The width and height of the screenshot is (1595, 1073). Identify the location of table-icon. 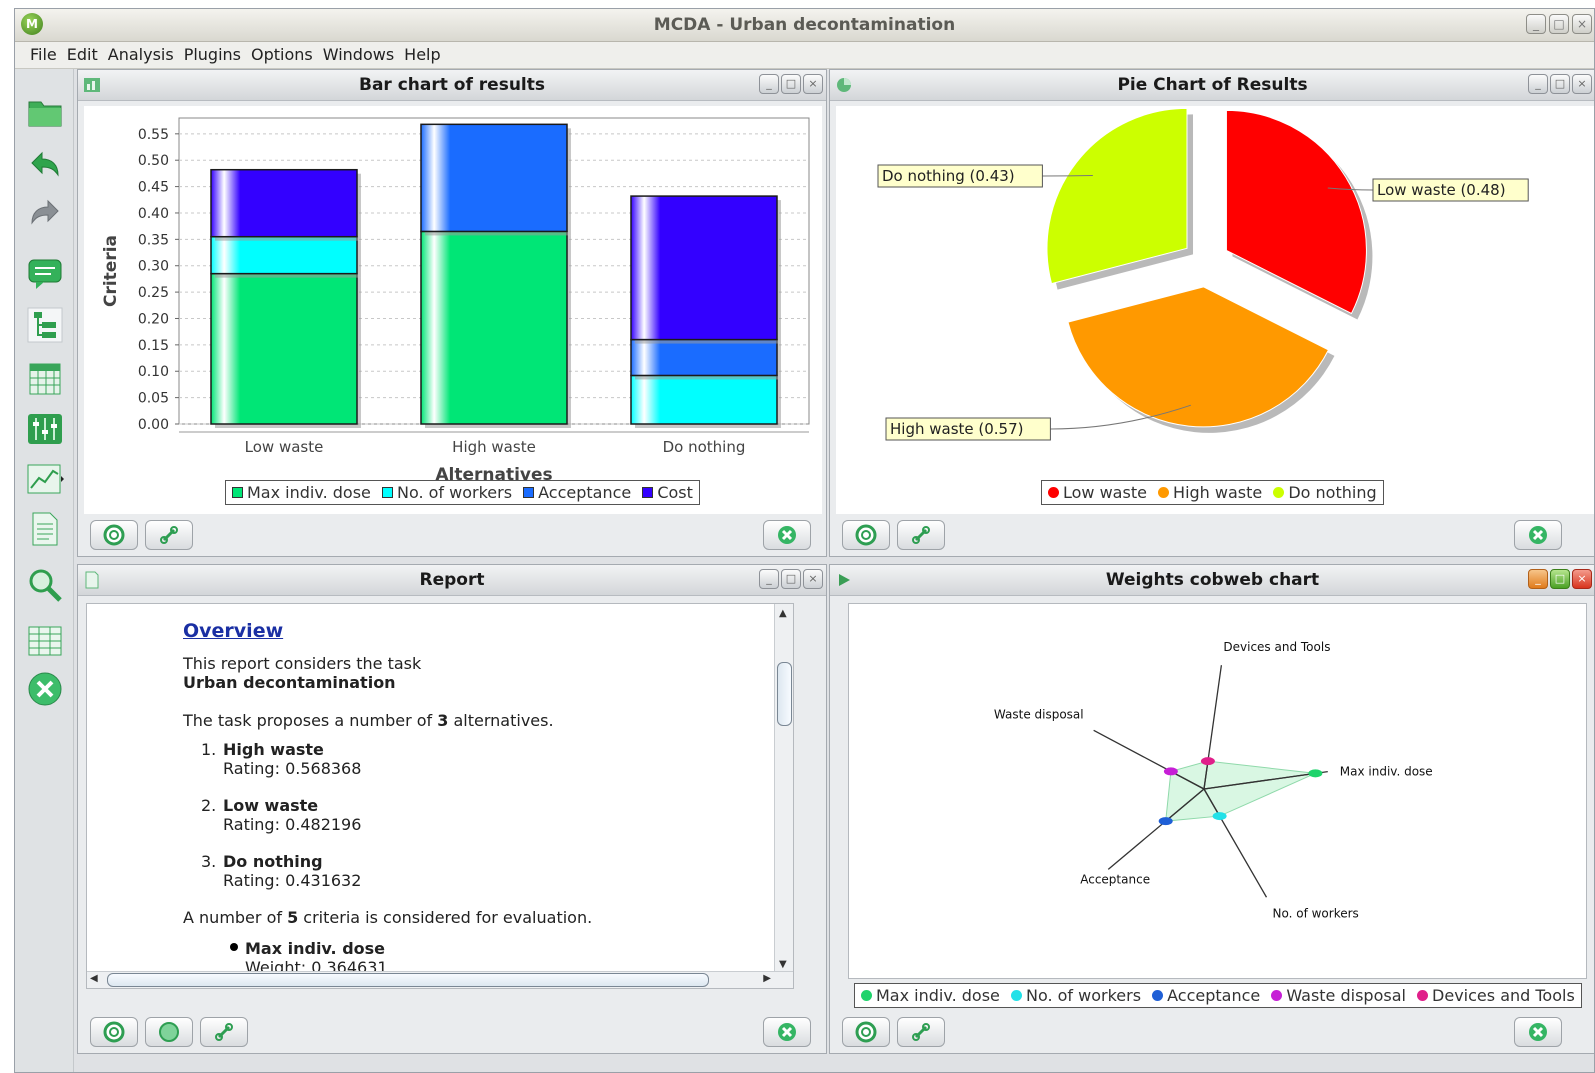
(45, 641).